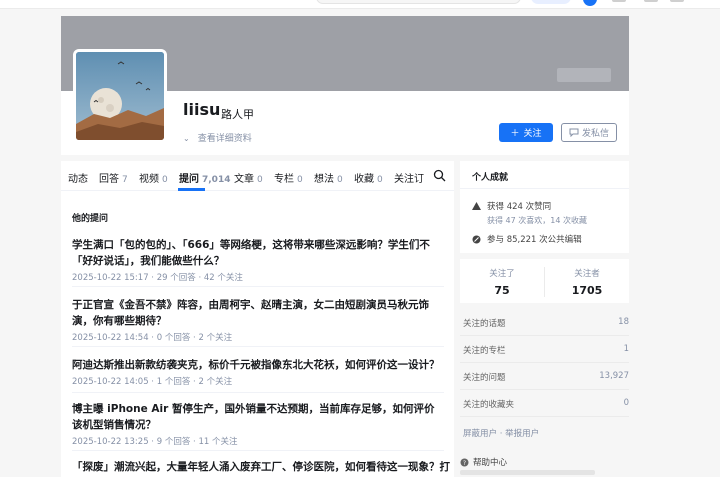 The height and width of the screenshot is (477, 720). I want to click on avatar-moon-image, so click(120, 96).